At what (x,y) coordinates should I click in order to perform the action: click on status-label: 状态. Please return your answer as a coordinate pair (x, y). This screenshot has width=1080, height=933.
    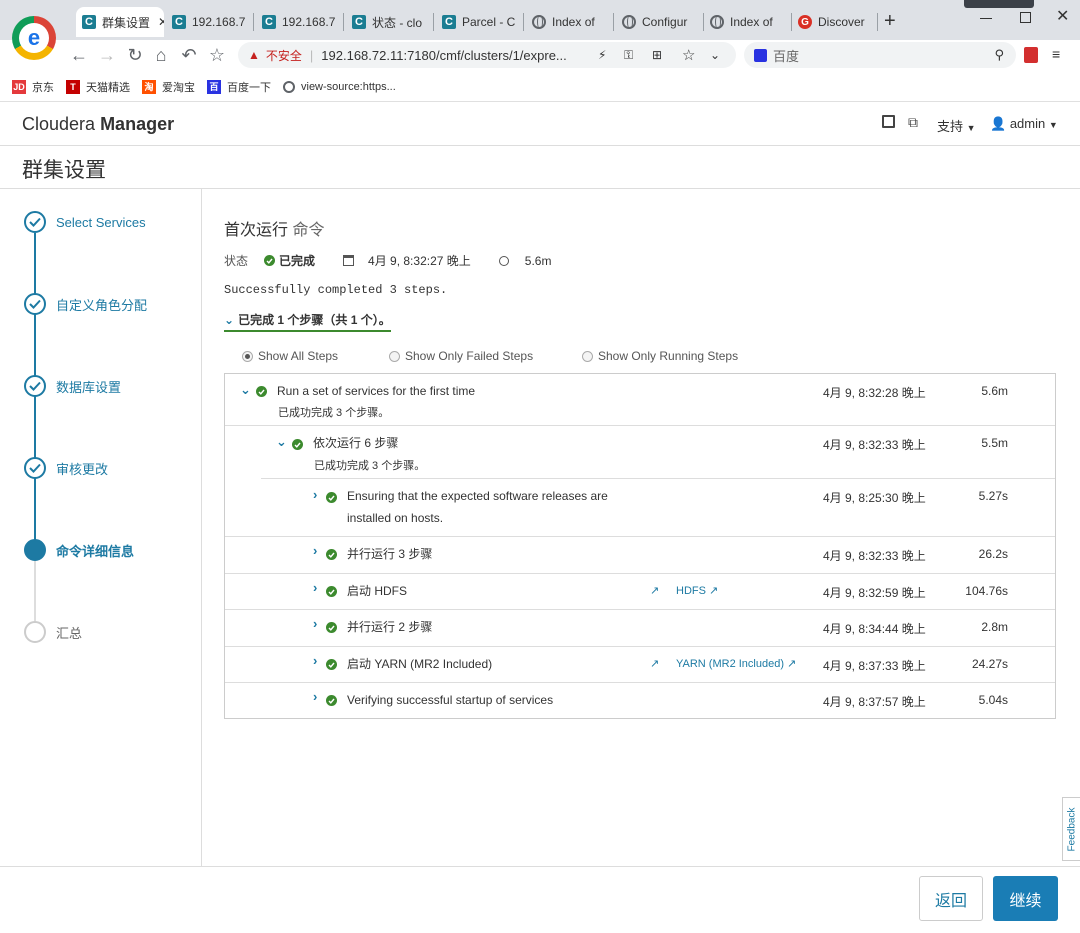
    Looking at the image, I should click on (236, 261).